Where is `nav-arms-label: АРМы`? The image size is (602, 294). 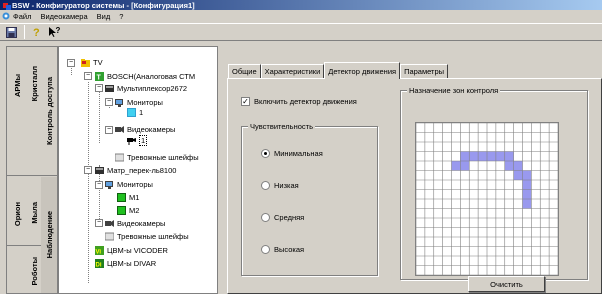
nav-arms-label: АРМы is located at coordinates (17, 85).